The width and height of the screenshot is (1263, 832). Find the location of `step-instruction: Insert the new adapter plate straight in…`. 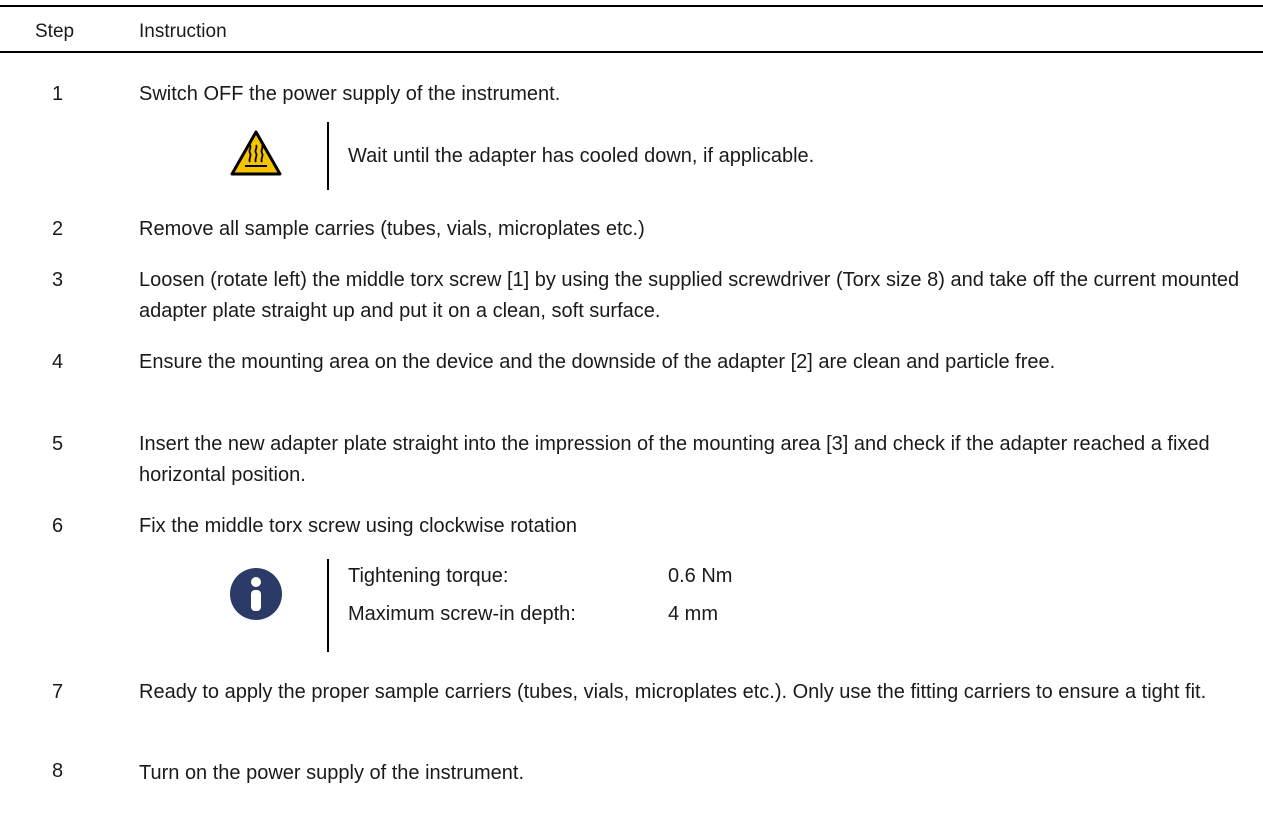

step-instruction: Insert the new adapter plate straight in… is located at coordinates (674, 459).